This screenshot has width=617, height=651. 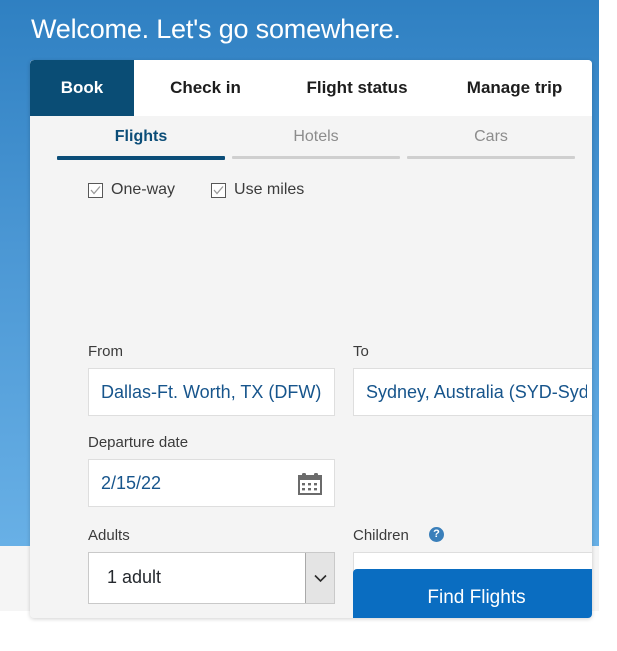 I want to click on subtab-hotels-label: Hotels, so click(x=316, y=136).